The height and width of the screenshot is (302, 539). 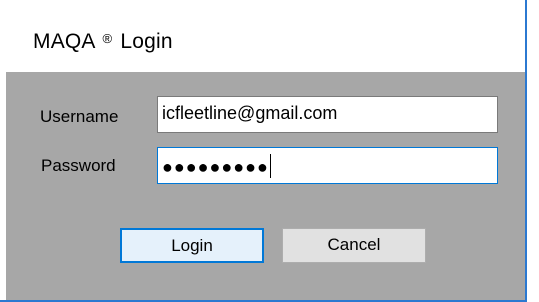 I want to click on window-title: MAQA ® Login, so click(x=103, y=42).